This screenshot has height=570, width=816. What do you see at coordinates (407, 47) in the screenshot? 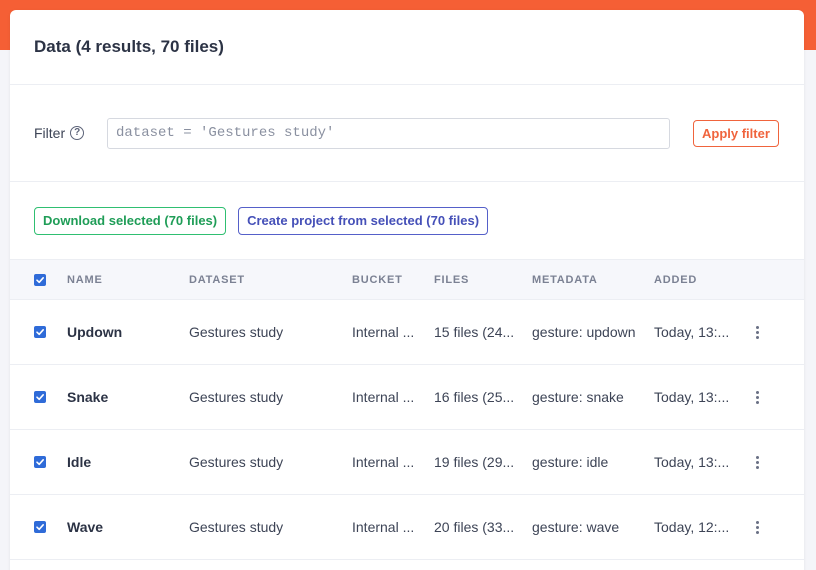
I see `card-header: Data (4 results, 70 files)` at bounding box center [407, 47].